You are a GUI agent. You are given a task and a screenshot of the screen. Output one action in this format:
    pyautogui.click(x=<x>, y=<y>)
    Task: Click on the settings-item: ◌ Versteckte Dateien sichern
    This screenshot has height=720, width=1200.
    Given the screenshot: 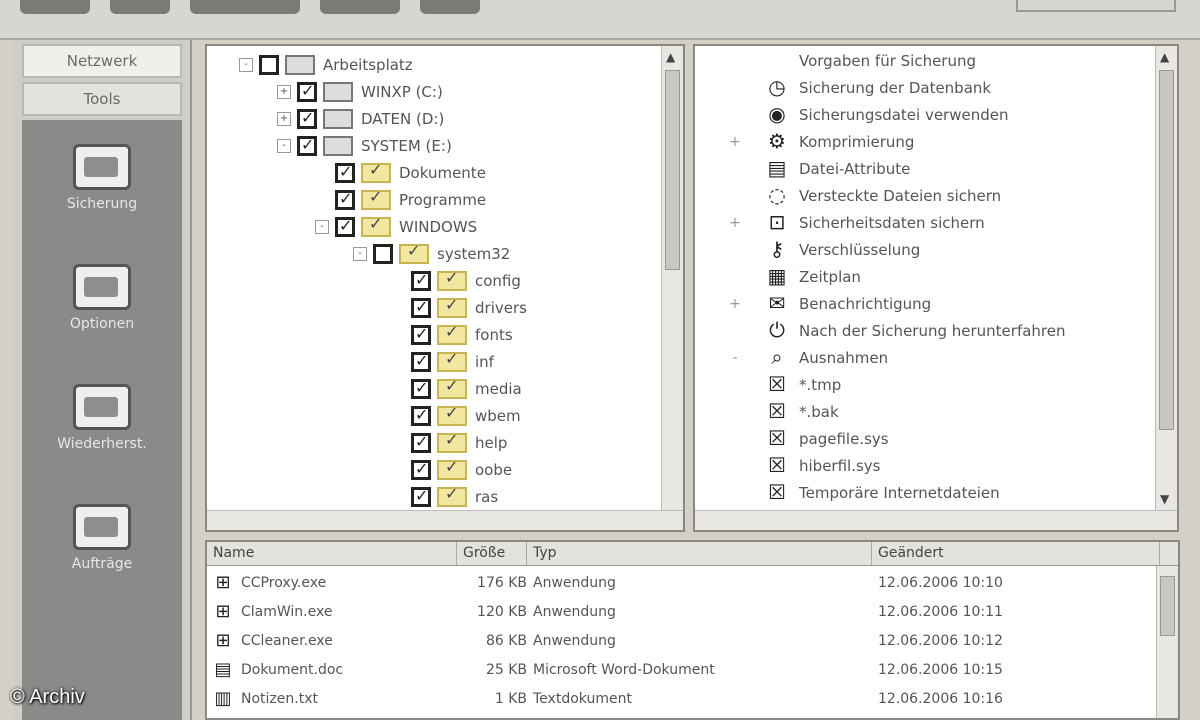 What is the action you would take?
    pyautogui.click(x=853, y=196)
    